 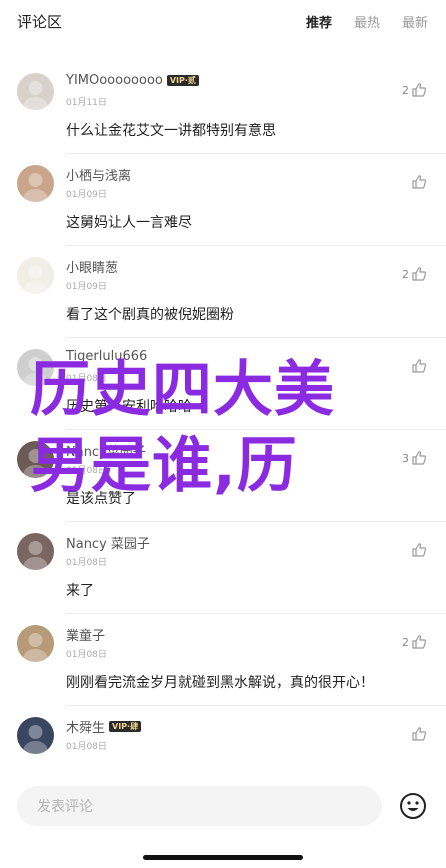 What do you see at coordinates (223, 22) in the screenshot?
I see `comments-header: 评论区 推荐 最热 最新` at bounding box center [223, 22].